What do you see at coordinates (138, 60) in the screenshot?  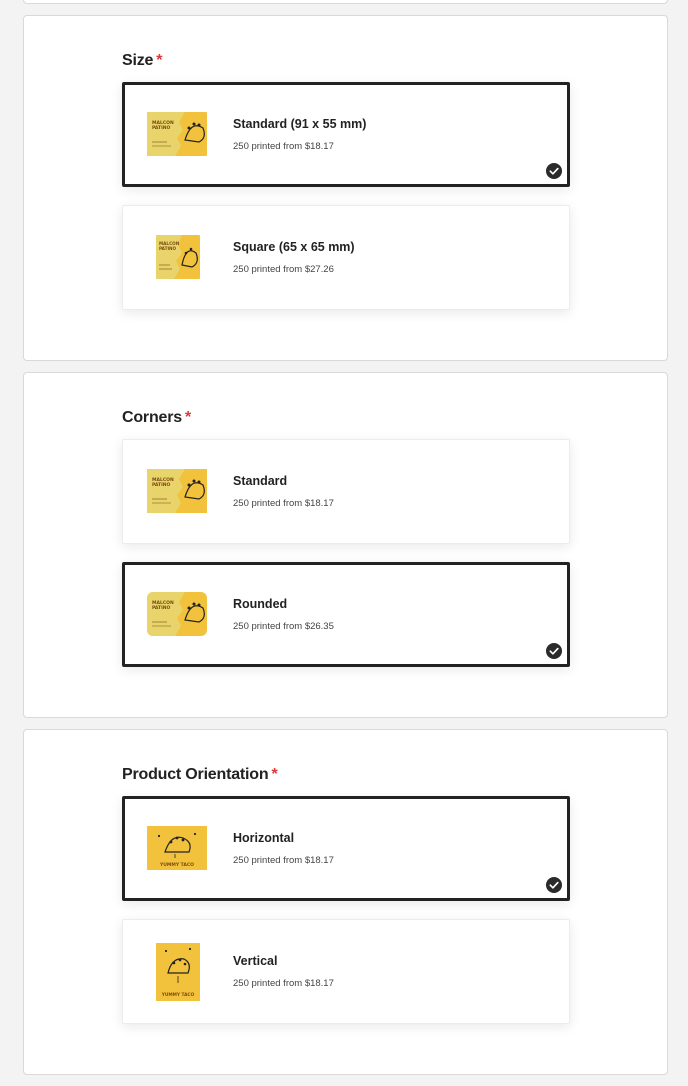 I see `section-title-text: Size` at bounding box center [138, 60].